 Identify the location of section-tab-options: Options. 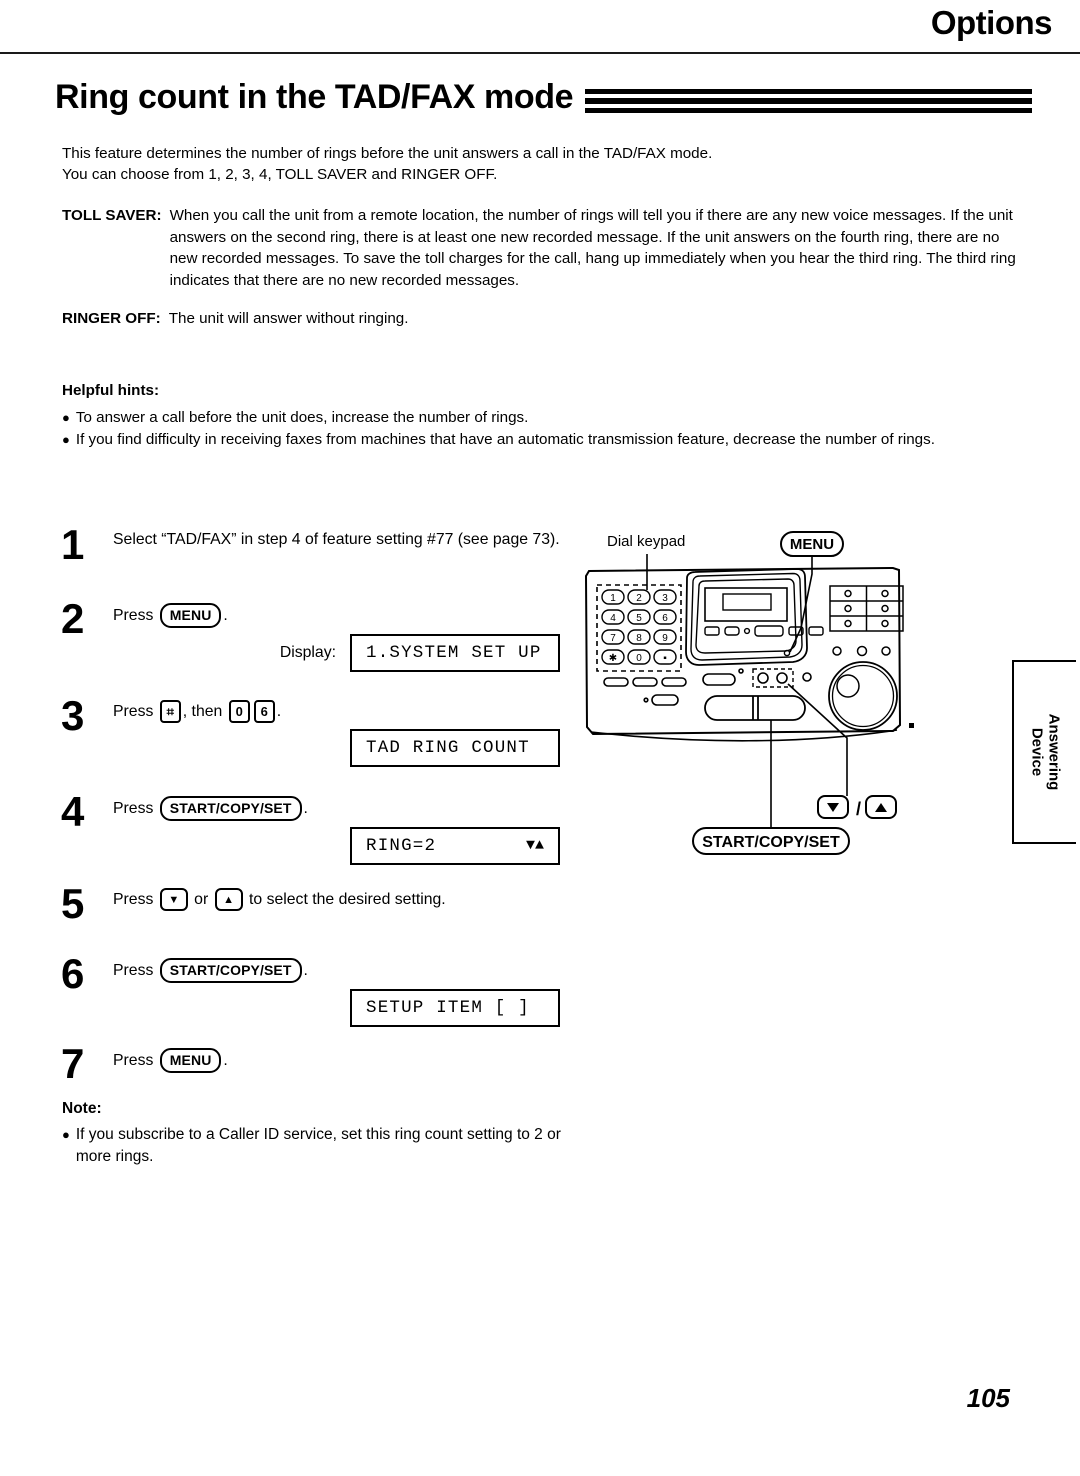
(991, 22).